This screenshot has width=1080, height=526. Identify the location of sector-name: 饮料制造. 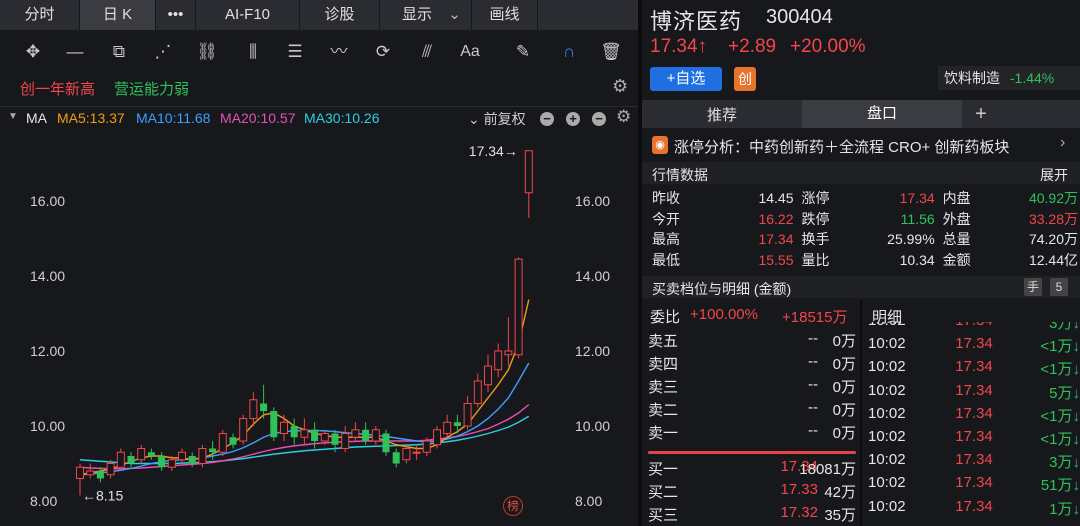
(972, 78).